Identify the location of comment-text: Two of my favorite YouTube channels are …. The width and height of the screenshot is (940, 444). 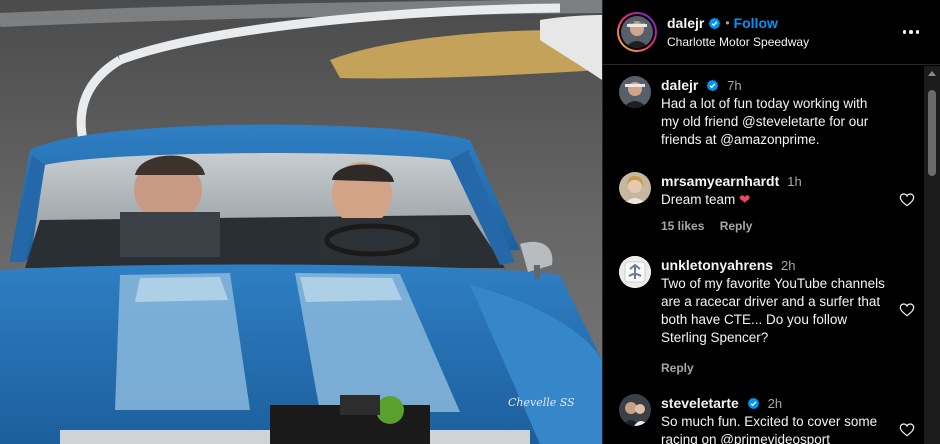
(773, 310).